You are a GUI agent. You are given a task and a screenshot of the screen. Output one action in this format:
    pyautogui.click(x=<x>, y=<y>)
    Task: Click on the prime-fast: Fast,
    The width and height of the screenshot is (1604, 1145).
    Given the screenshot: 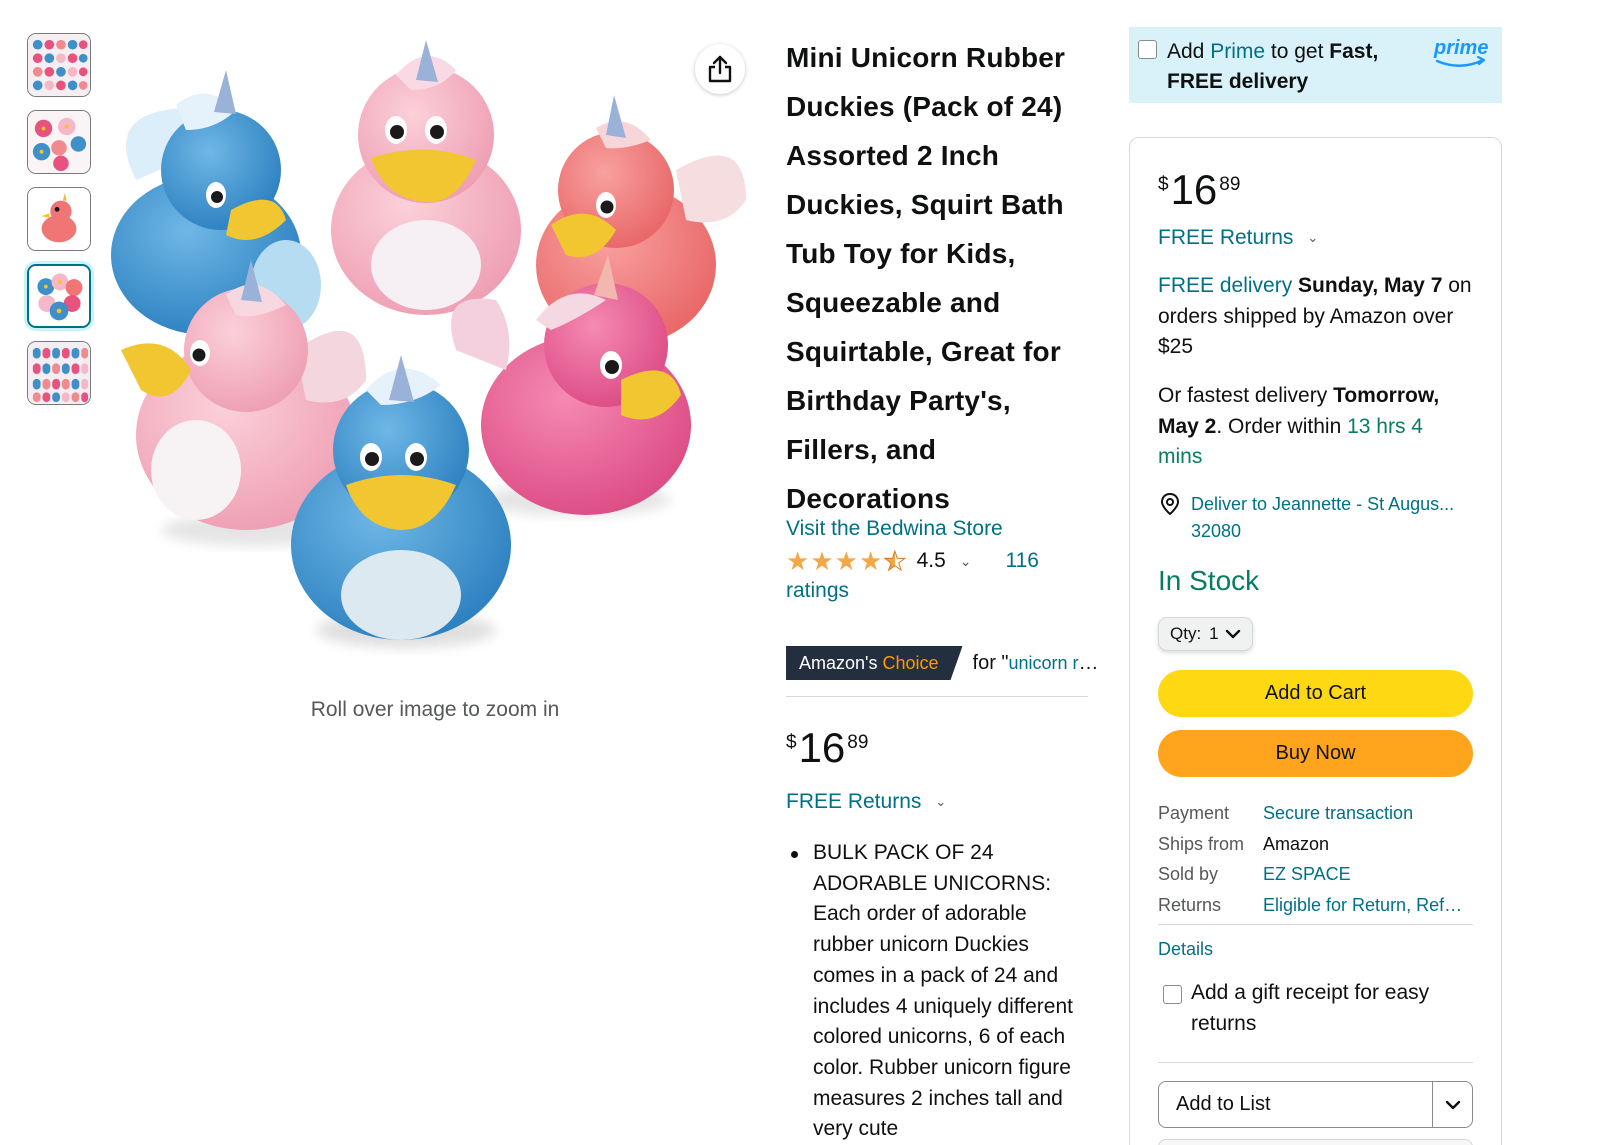 What is the action you would take?
    pyautogui.click(x=1354, y=51)
    